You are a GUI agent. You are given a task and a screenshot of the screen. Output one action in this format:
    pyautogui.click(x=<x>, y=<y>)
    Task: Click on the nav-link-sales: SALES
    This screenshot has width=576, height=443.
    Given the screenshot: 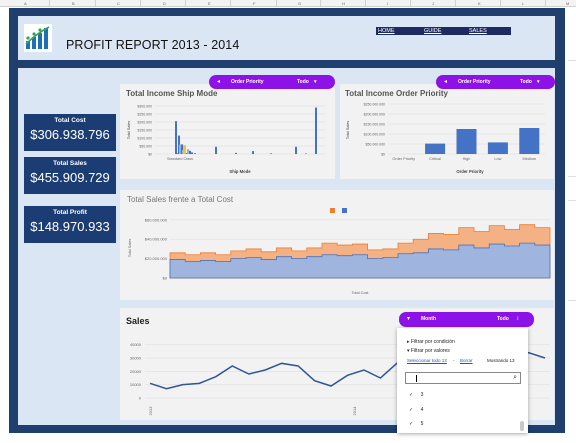 What is the action you would take?
    pyautogui.click(x=478, y=31)
    